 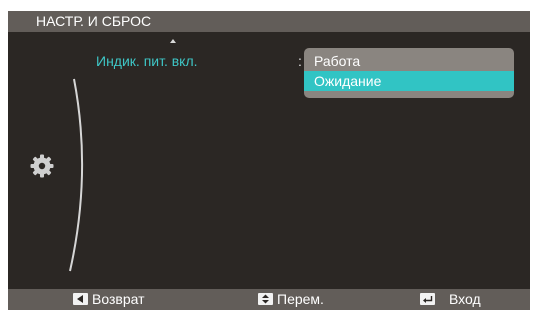 I want to click on title-bar: НАСТР. И СБРОС, so click(x=269, y=21).